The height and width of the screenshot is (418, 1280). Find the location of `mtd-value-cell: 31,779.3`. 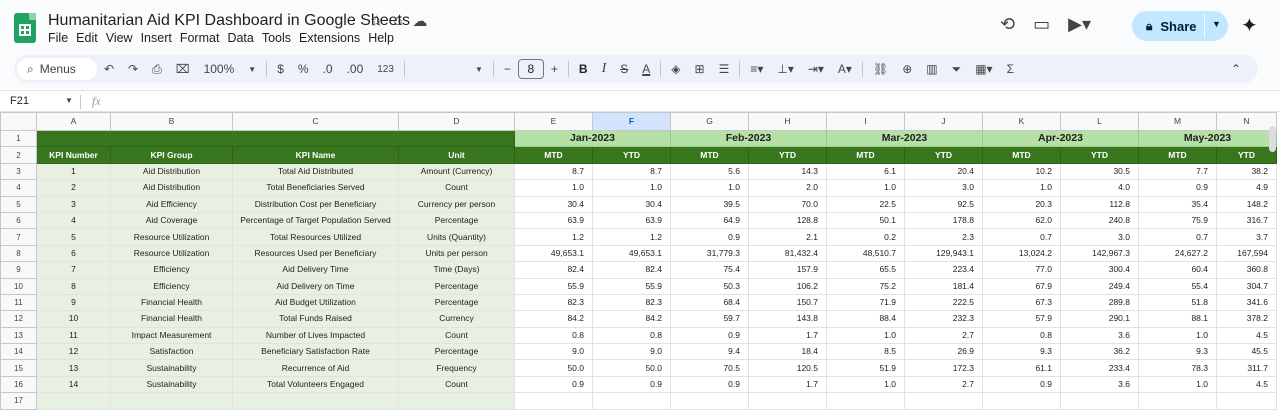

mtd-value-cell: 31,779.3 is located at coordinates (709, 253).